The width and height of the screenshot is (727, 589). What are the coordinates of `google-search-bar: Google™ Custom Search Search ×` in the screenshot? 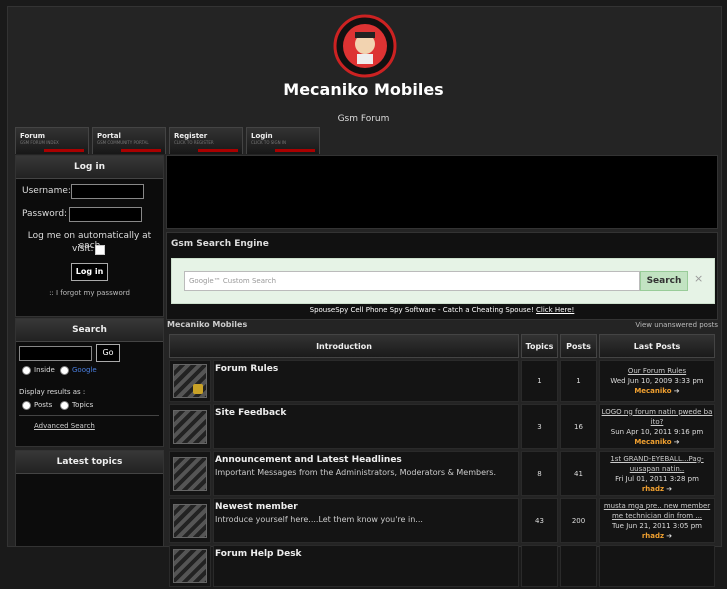 It's located at (443, 281).